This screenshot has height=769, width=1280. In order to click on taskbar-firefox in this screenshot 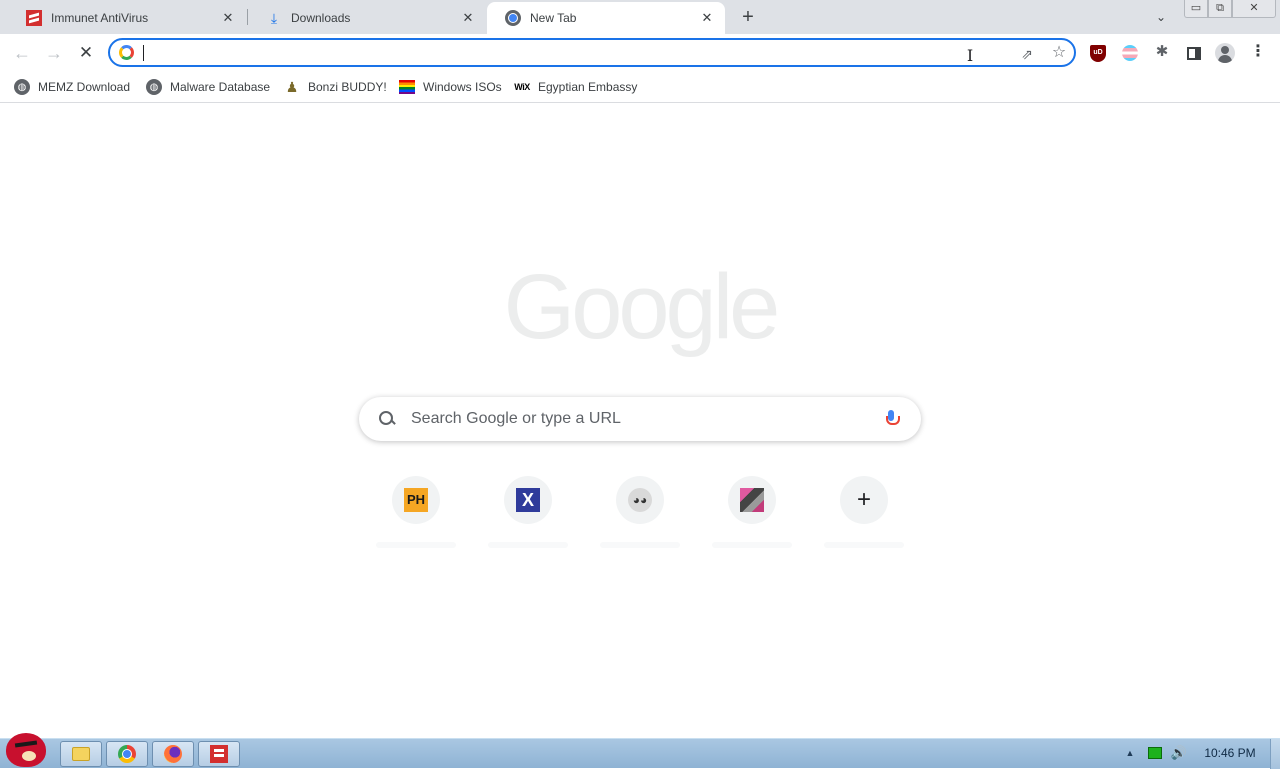, I will do `click(173, 754)`.